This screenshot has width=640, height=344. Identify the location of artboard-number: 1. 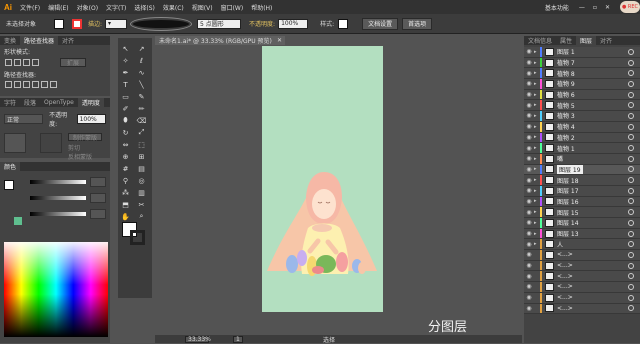
(238, 339).